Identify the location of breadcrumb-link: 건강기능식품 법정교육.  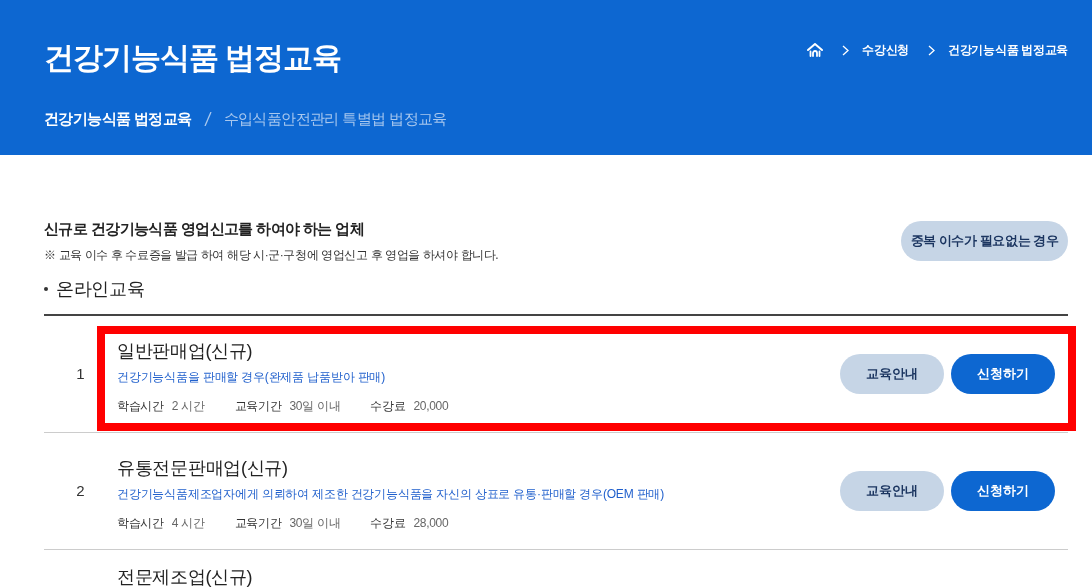
(1008, 50).